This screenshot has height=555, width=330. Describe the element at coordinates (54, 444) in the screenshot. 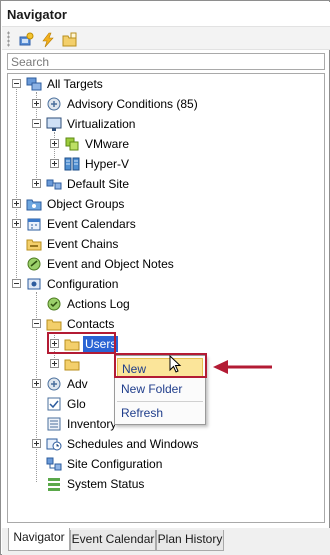

I see `schedule-icon` at that location.